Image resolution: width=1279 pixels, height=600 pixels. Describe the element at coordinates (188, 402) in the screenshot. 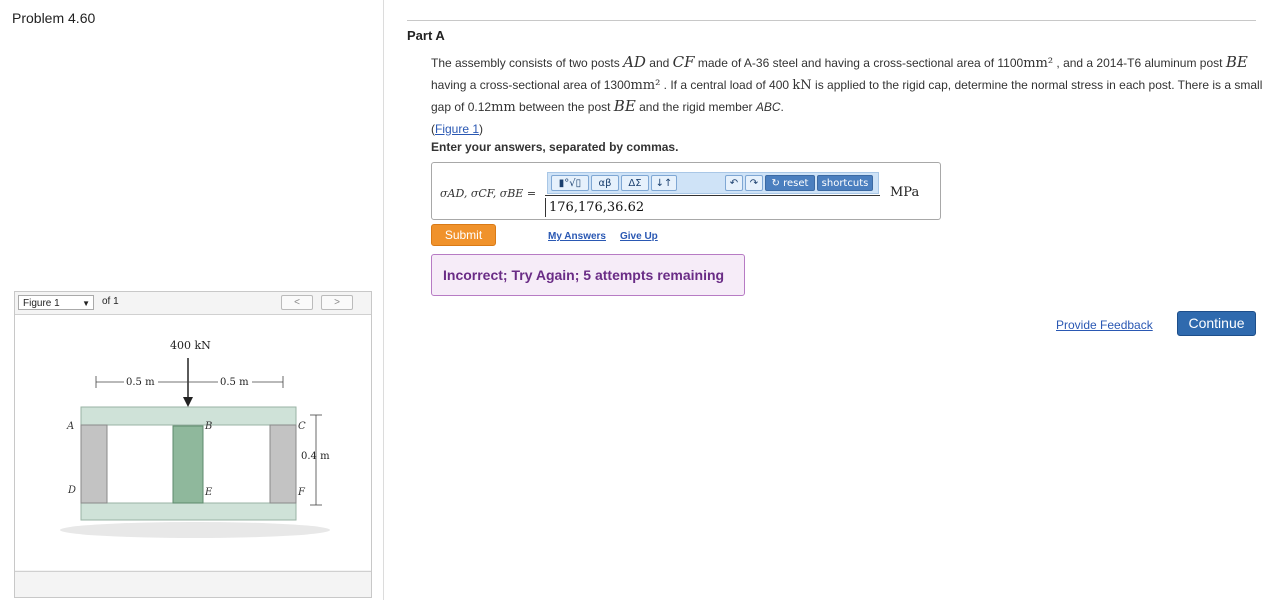

I see `load-arrow-head` at that location.